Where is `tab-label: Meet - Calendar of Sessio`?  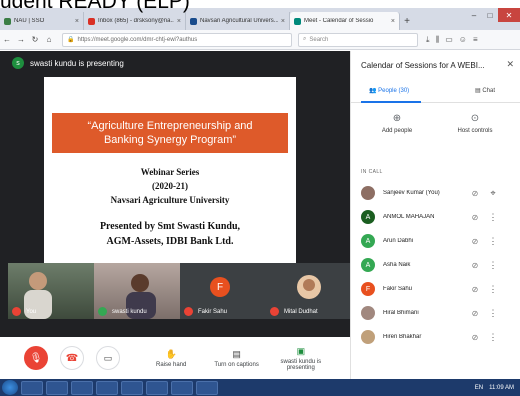 tab-label: Meet - Calendar of Sessio is located at coordinates (339, 21).